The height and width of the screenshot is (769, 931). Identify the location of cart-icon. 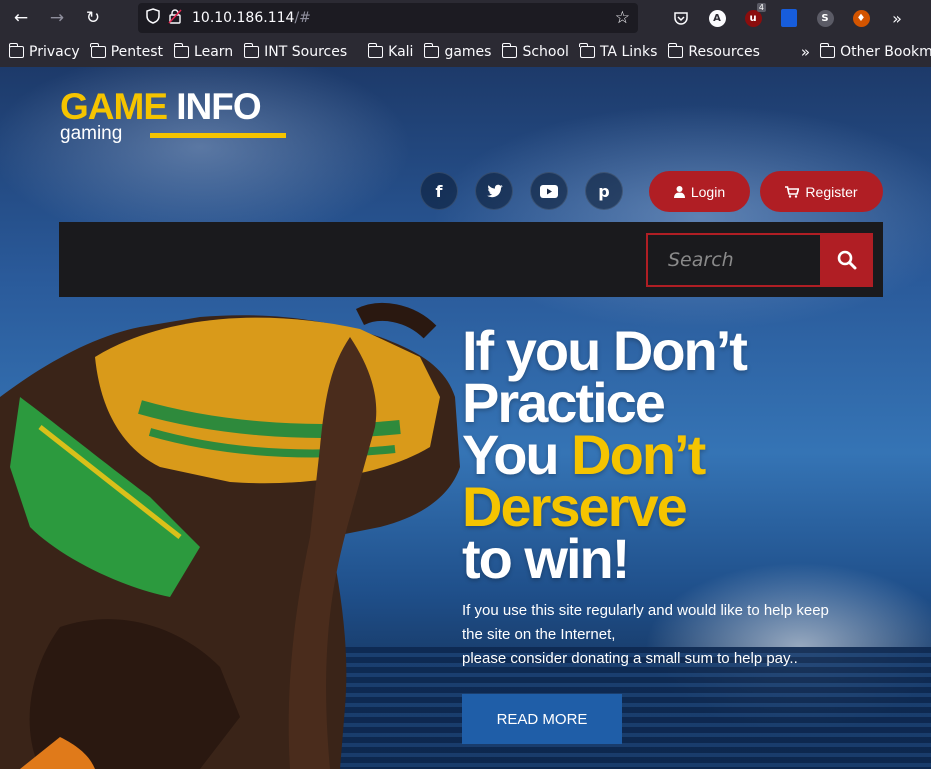
(792, 191).